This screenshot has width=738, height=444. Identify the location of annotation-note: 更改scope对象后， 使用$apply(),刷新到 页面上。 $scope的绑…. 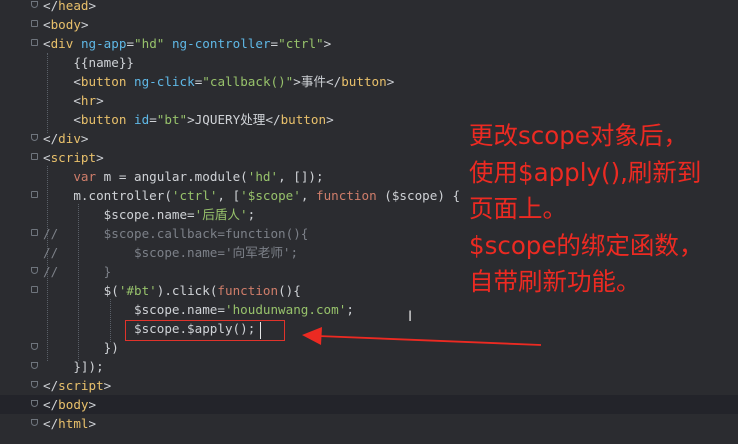
(603, 209).